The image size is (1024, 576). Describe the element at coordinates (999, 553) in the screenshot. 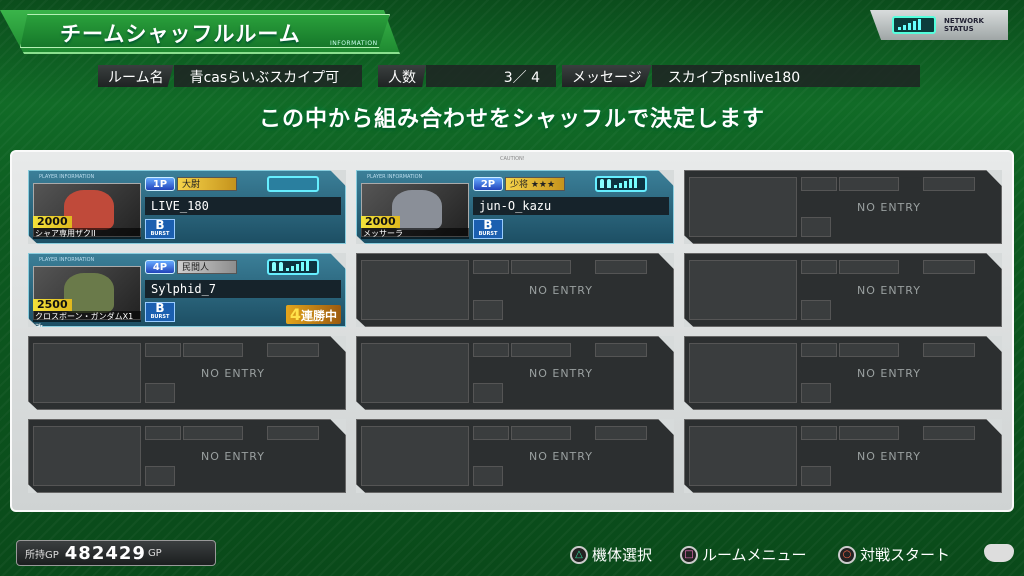

I see `controller-icon` at that location.